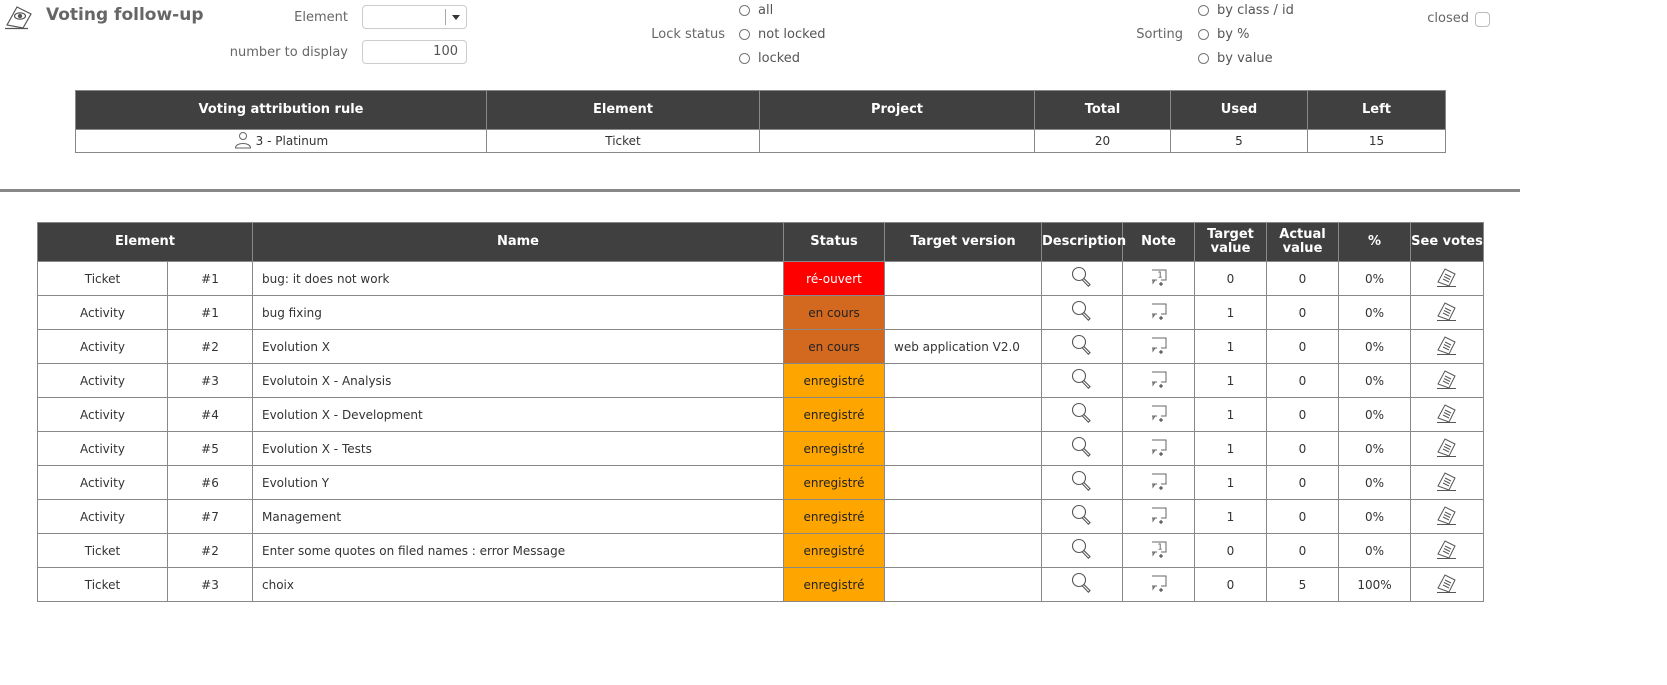 The image size is (1667, 685). What do you see at coordinates (19, 17) in the screenshot?
I see `ballot-eye-icon` at bounding box center [19, 17].